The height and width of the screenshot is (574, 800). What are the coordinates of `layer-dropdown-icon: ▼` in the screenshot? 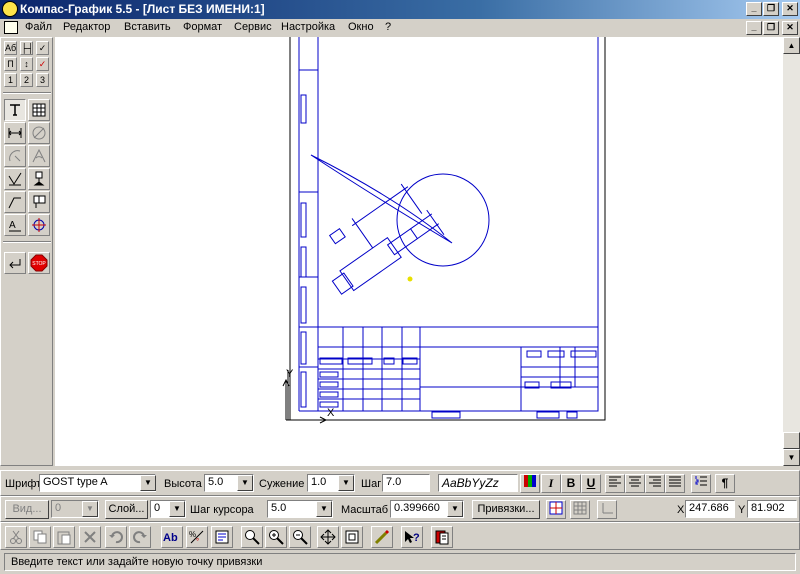 It's located at (177, 509).